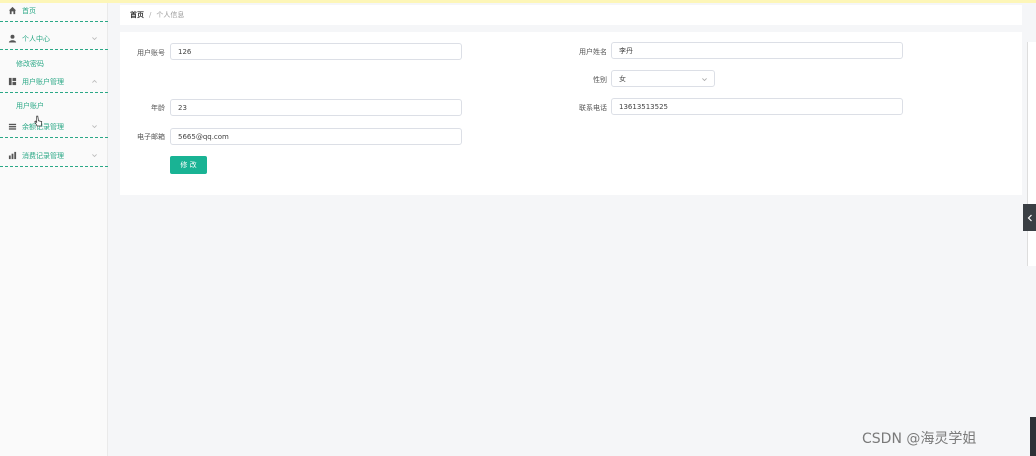 The width and height of the screenshot is (1036, 456). Describe the element at coordinates (1033, 436) in the screenshot. I see `right-bottom-edge` at that location.